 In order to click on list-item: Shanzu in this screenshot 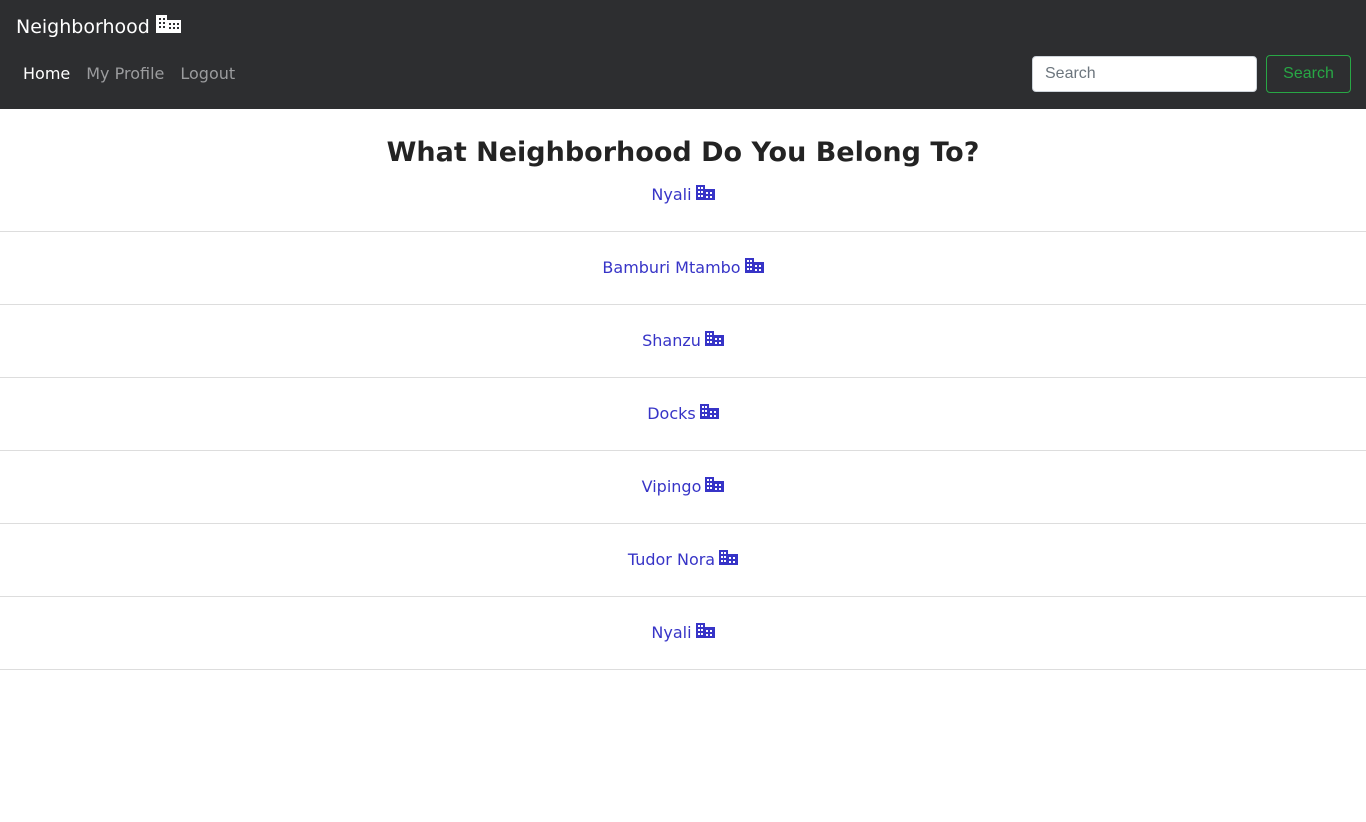, I will do `click(683, 341)`.